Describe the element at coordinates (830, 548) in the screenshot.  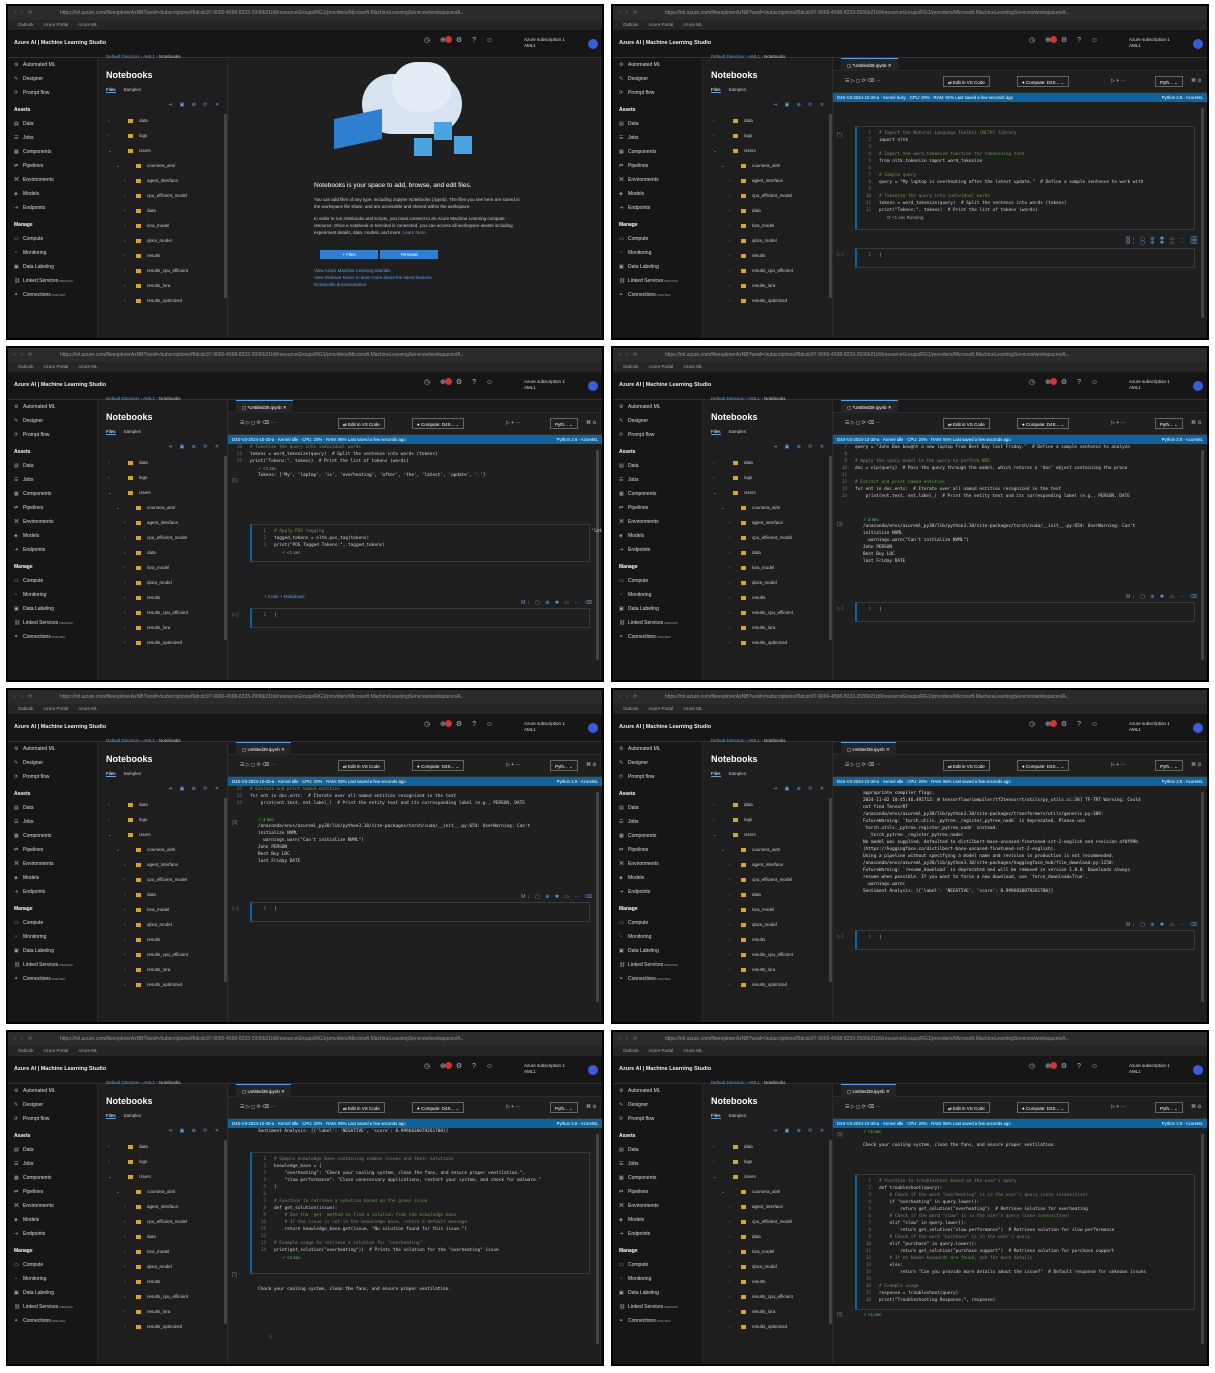
I see `file-scrollbar` at that location.